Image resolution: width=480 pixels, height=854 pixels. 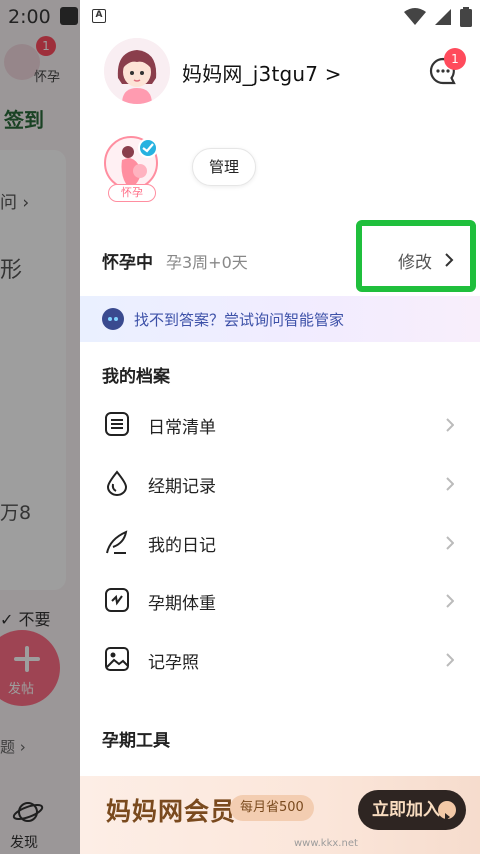 I want to click on menu-item-label: 记孕照, so click(x=173, y=663).